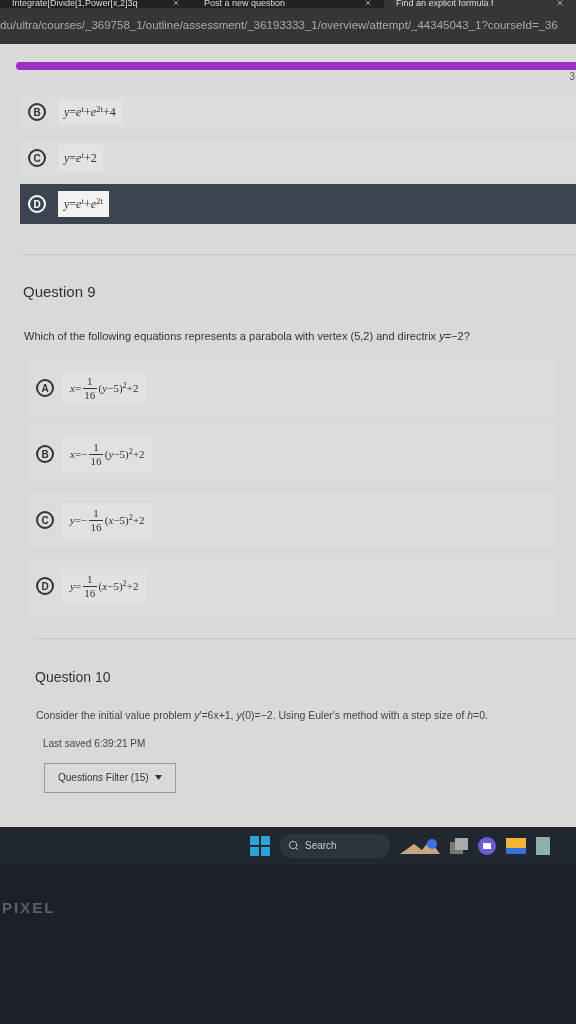  I want to click on app-icon, so click(543, 845).